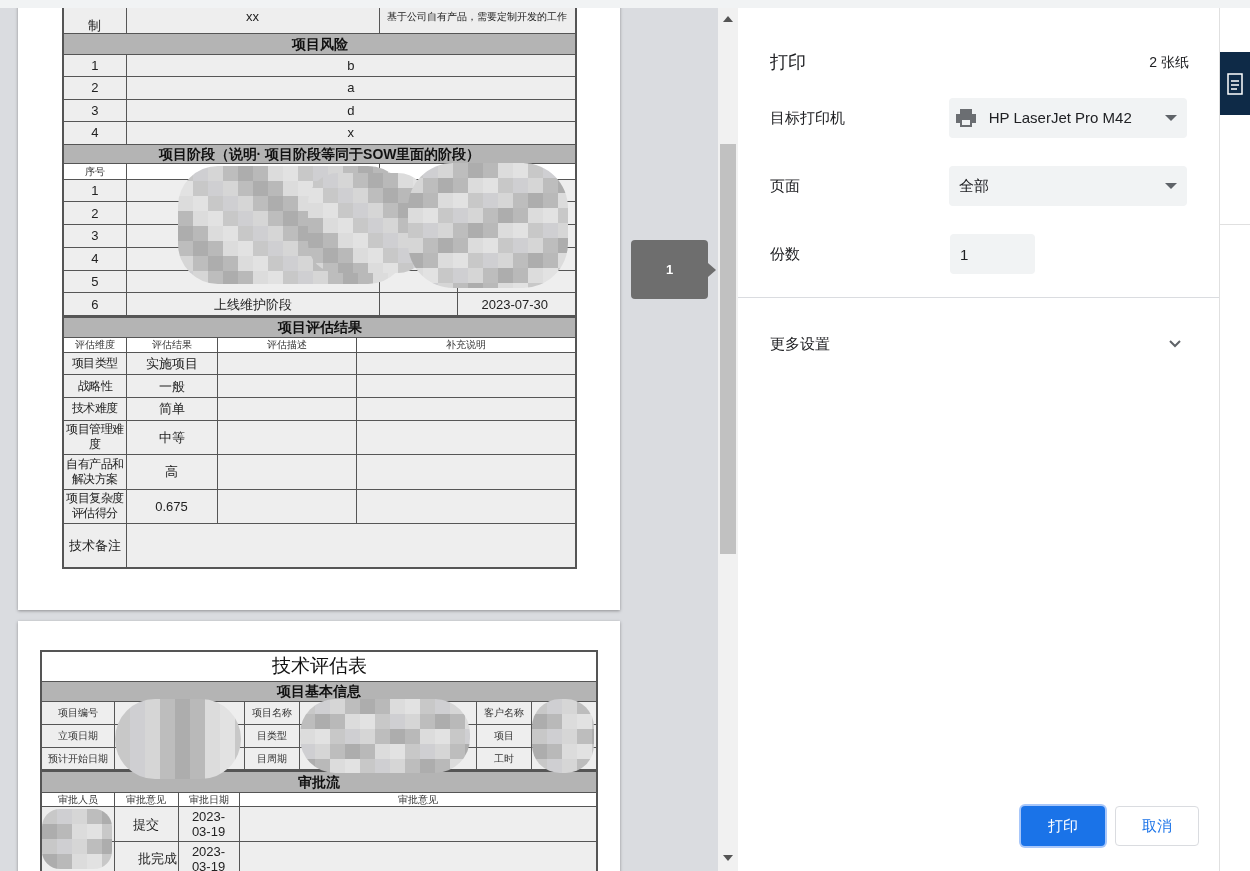 This screenshot has height=871, width=1250. I want to click on more-settings-toggle: 更多设置, so click(978, 344).